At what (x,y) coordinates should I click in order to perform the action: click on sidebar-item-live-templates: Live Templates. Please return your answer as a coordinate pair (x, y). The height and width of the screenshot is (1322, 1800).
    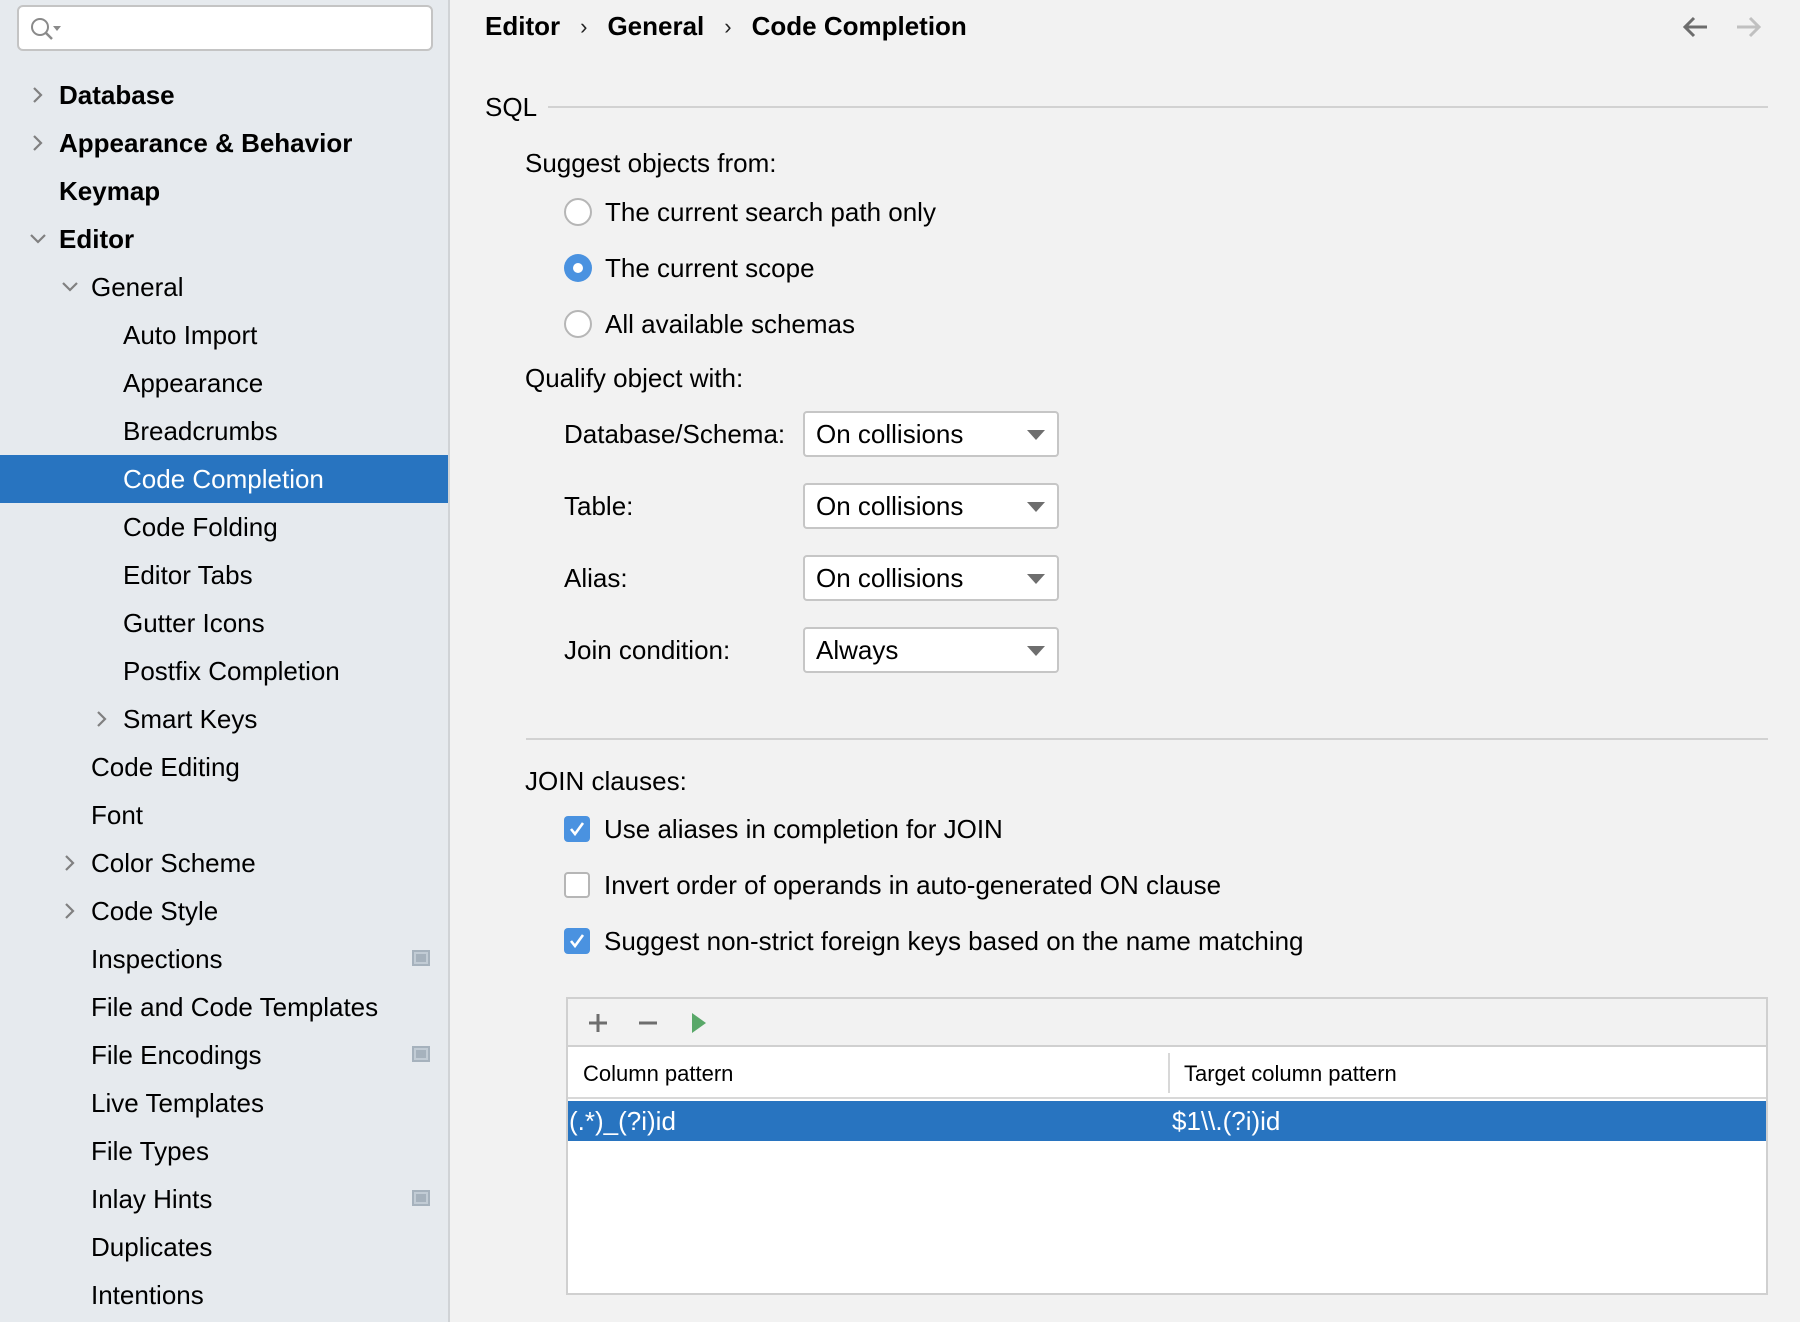
    Looking at the image, I should click on (224, 1103).